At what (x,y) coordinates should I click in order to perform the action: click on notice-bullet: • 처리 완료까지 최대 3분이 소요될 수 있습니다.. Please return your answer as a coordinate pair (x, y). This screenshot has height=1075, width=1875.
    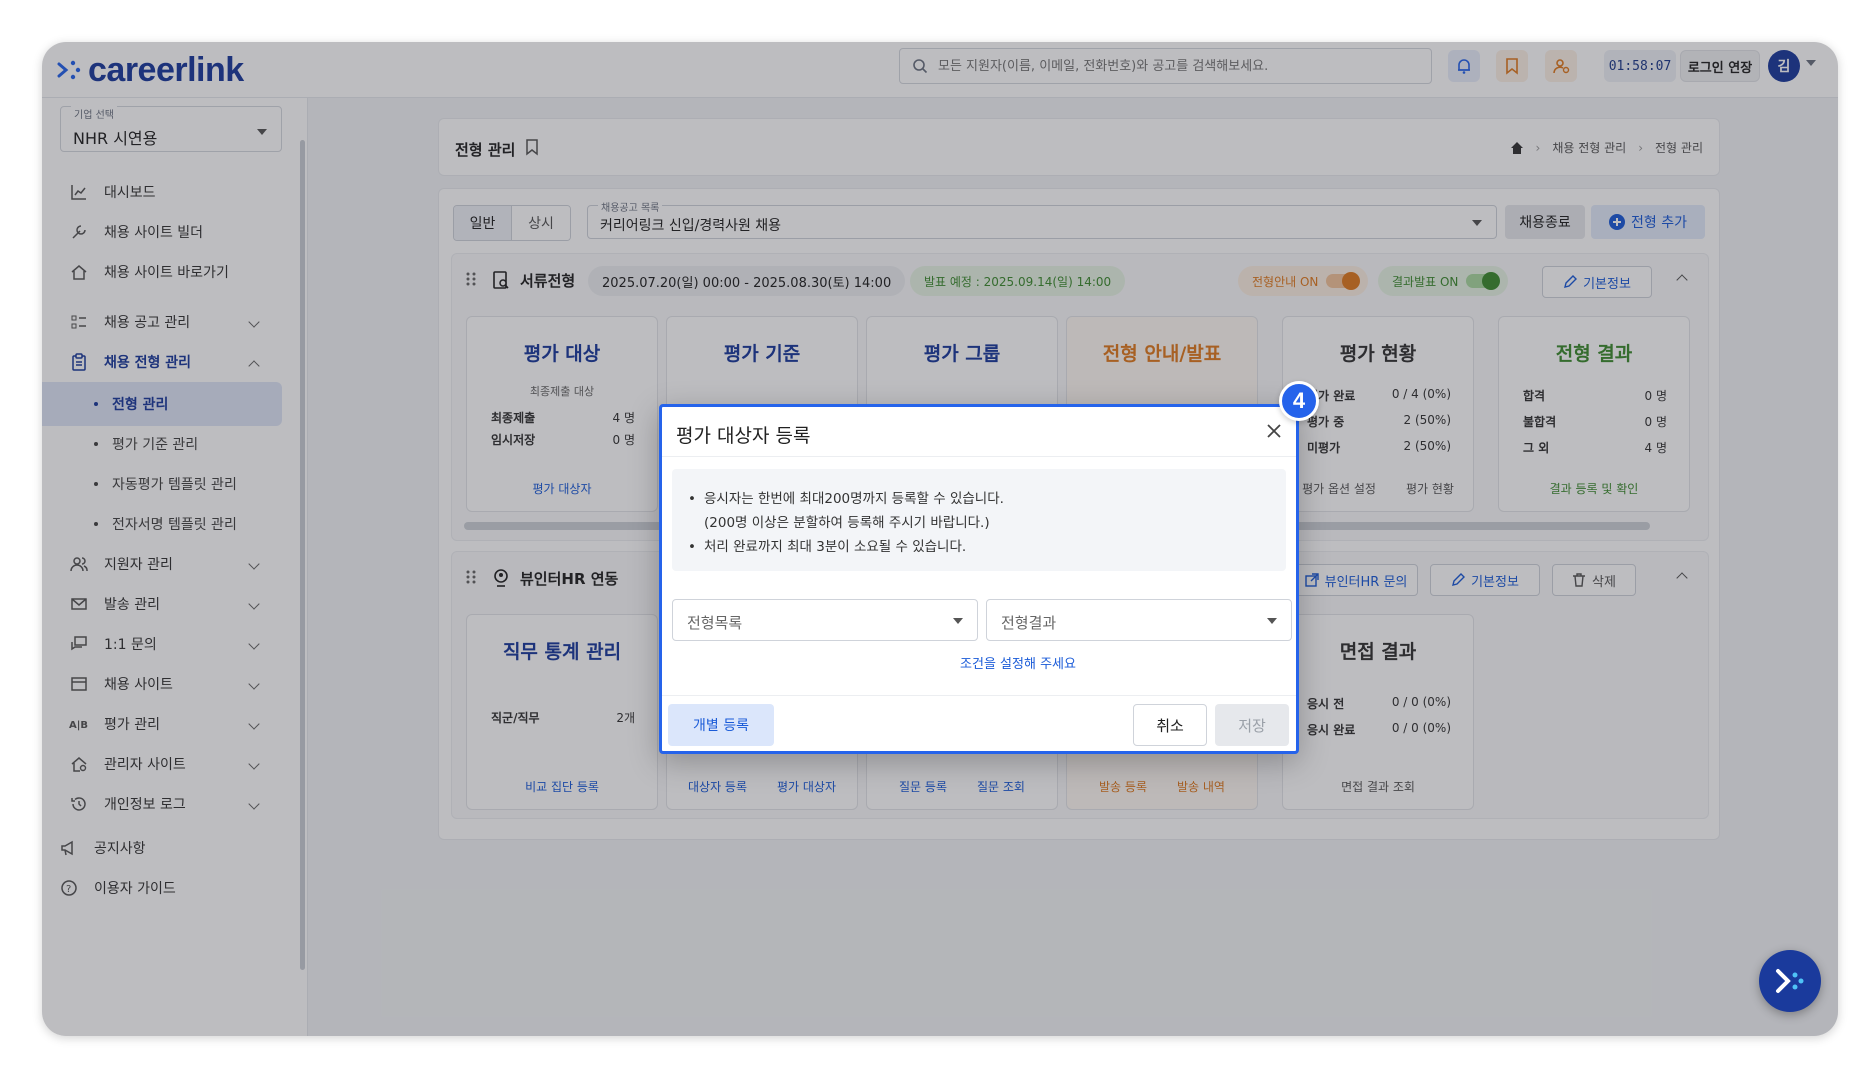
    Looking at the image, I should click on (979, 547).